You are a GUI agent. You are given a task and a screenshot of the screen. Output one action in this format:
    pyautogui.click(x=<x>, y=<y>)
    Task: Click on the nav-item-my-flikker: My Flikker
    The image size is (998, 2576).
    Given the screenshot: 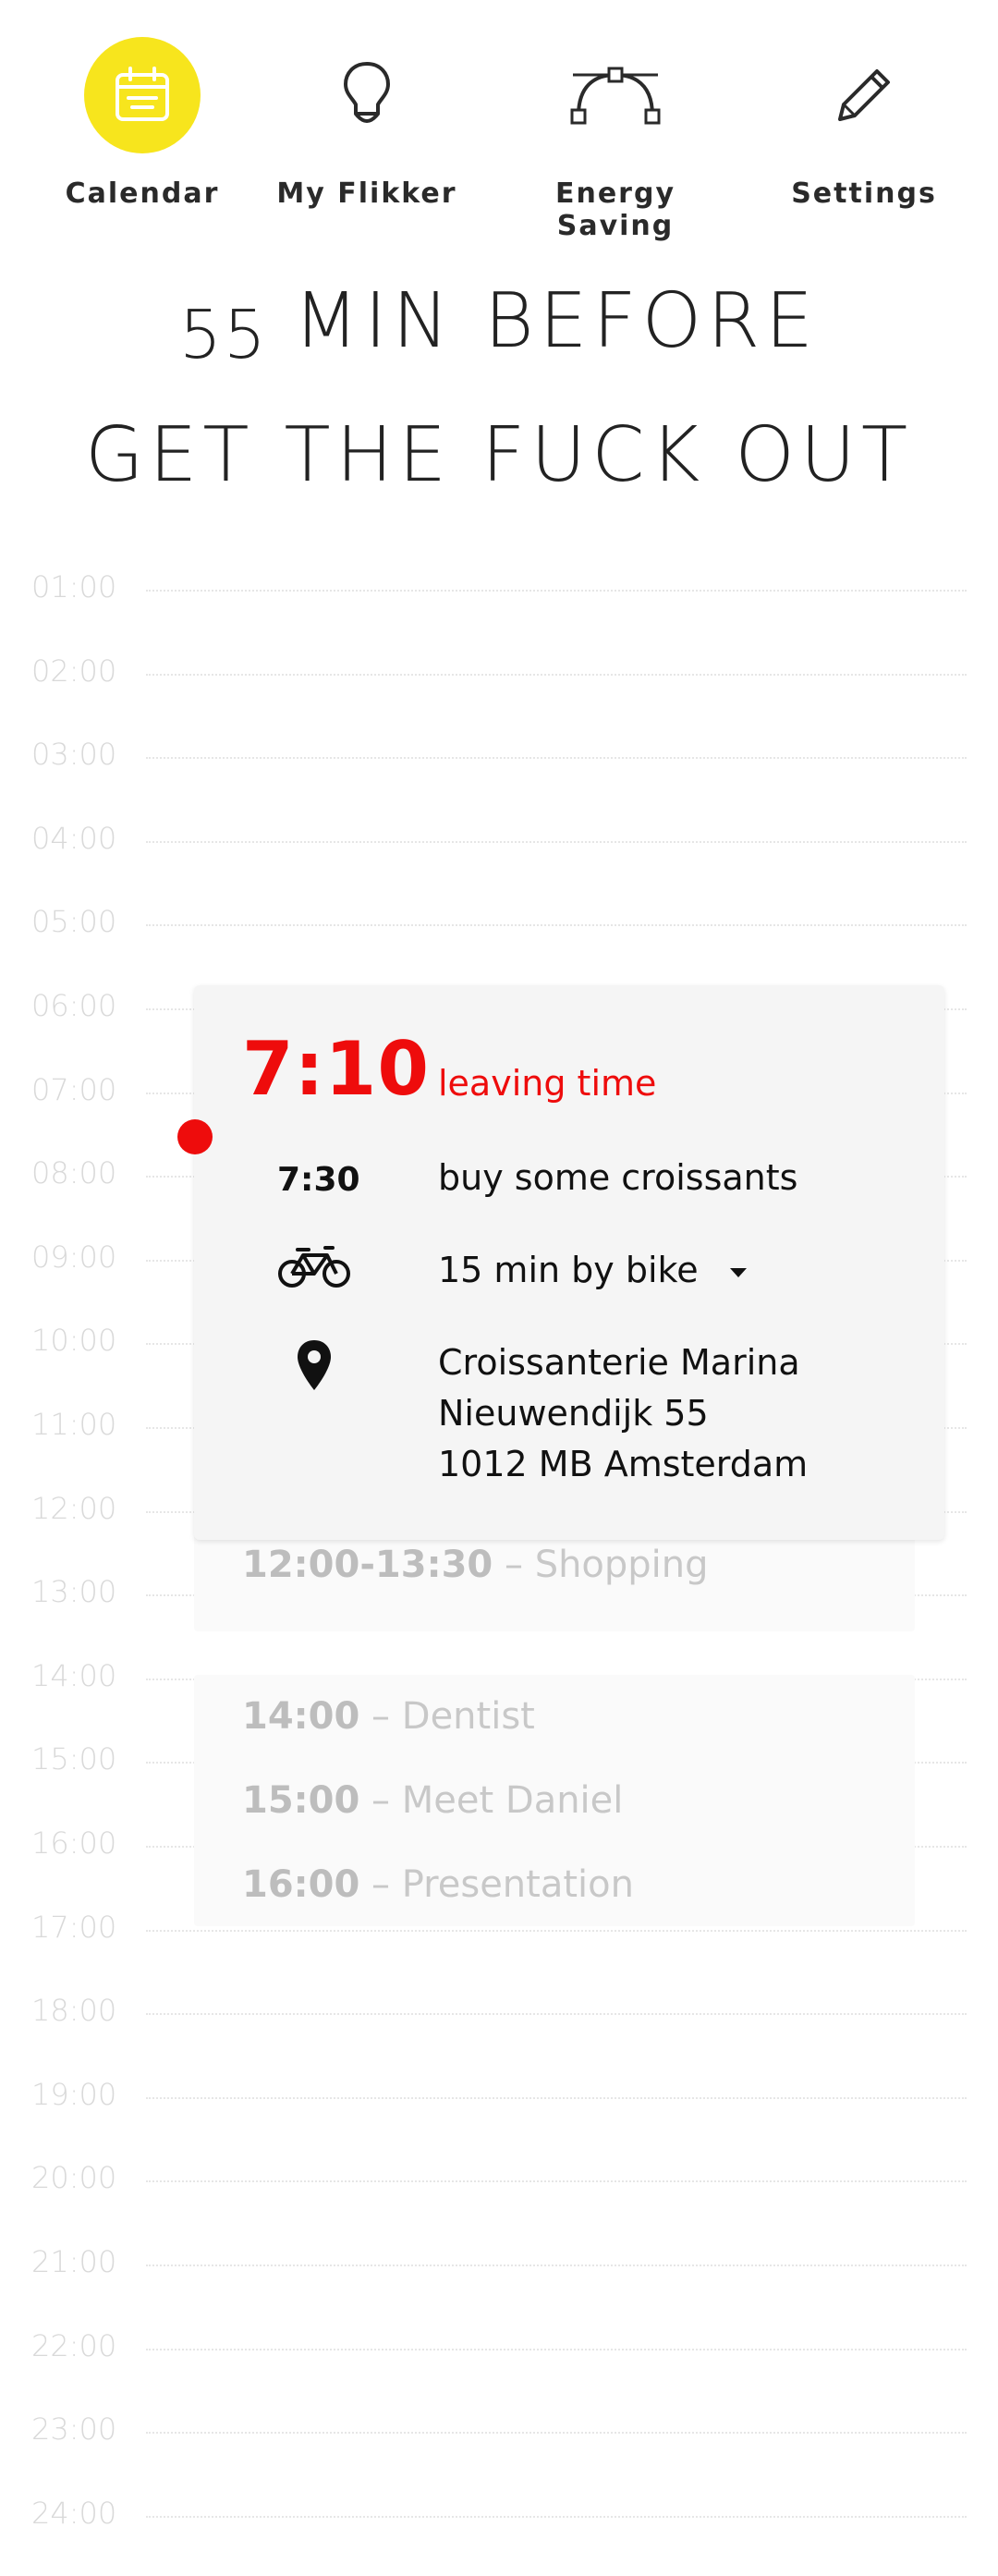 What is the action you would take?
    pyautogui.click(x=367, y=119)
    